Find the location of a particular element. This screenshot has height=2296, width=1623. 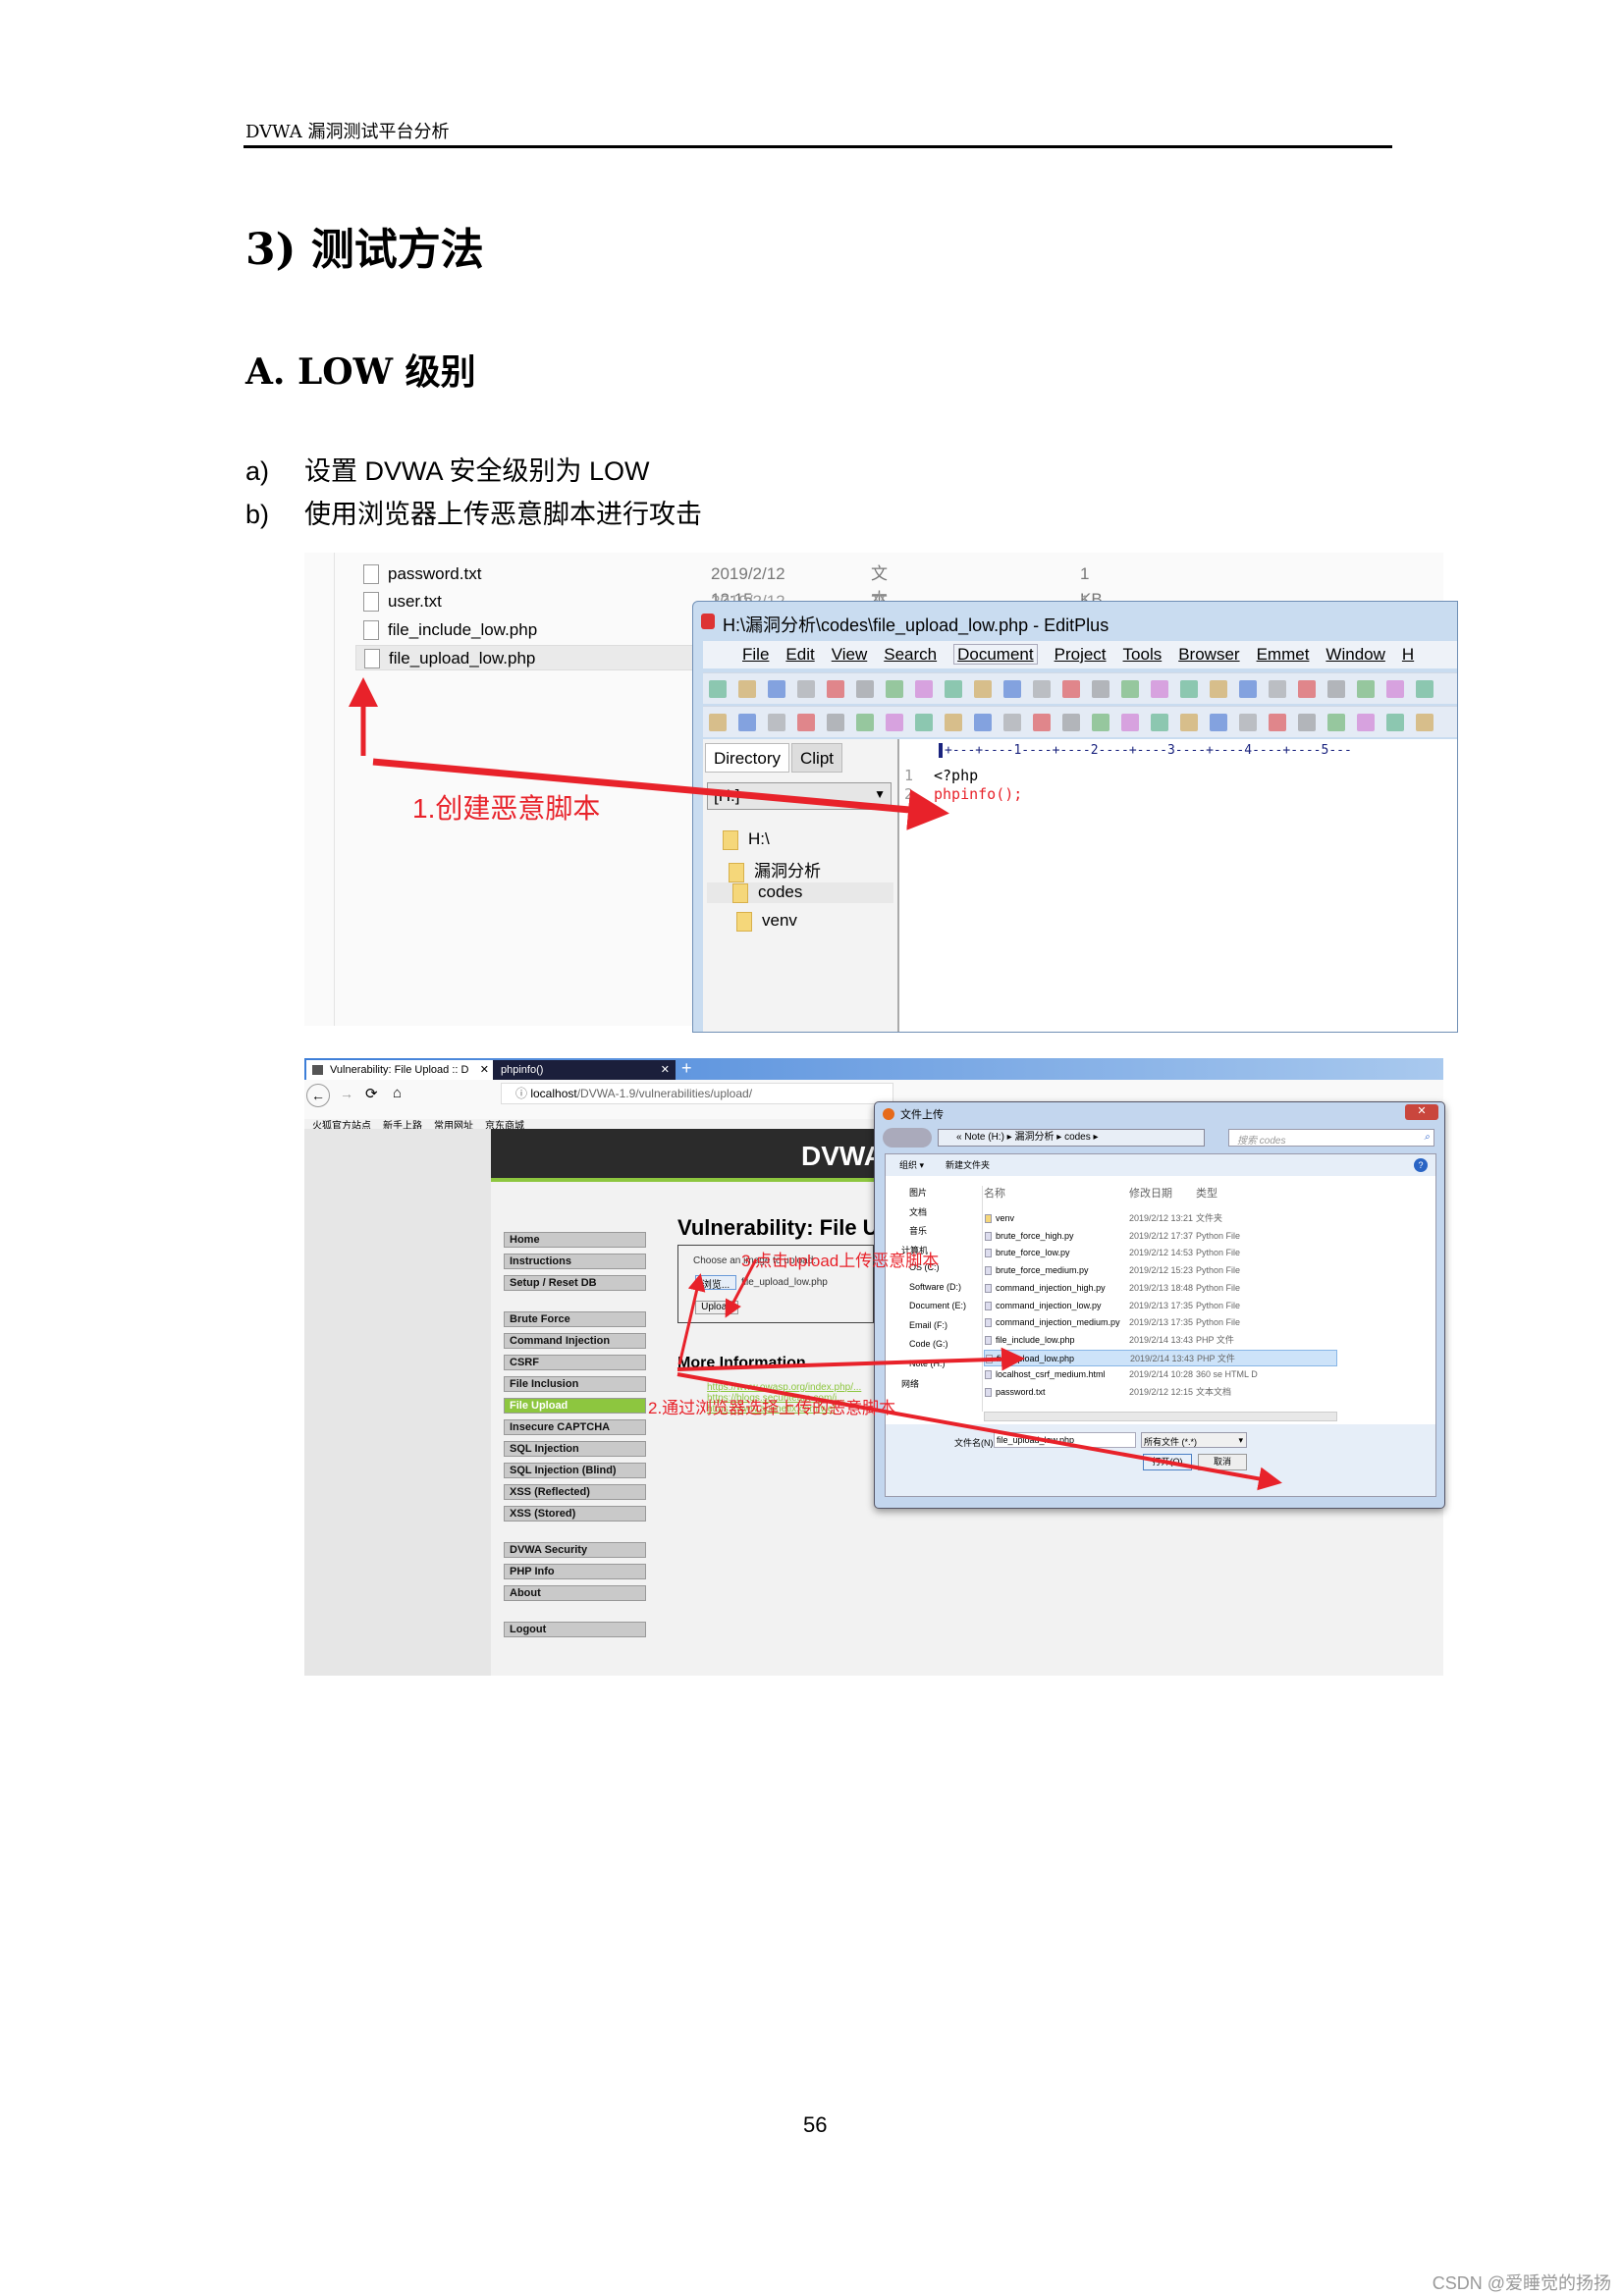

page-number: 56 is located at coordinates (815, 2124).